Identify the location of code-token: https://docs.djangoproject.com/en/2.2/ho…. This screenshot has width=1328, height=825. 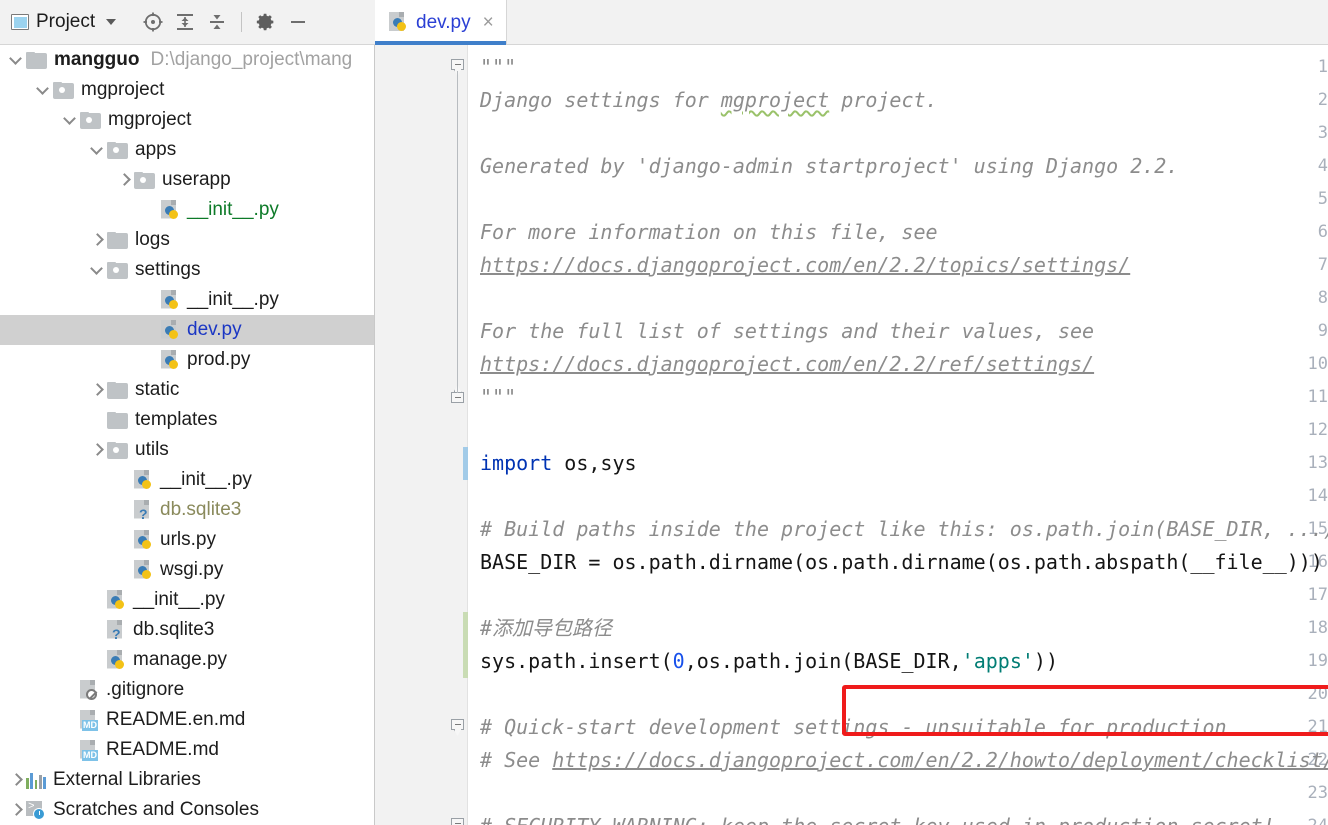
(940, 760).